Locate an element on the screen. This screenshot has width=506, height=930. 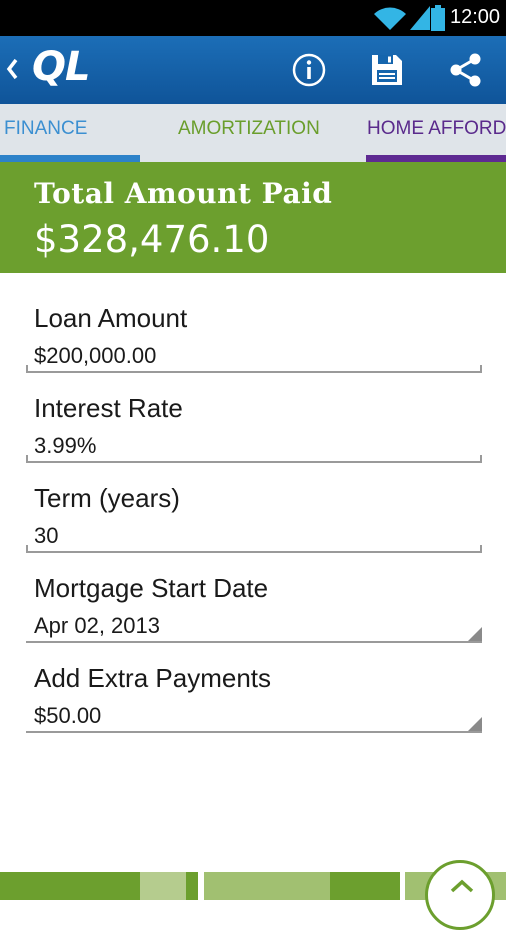
chevron-up-icon is located at coordinates (462, 886).